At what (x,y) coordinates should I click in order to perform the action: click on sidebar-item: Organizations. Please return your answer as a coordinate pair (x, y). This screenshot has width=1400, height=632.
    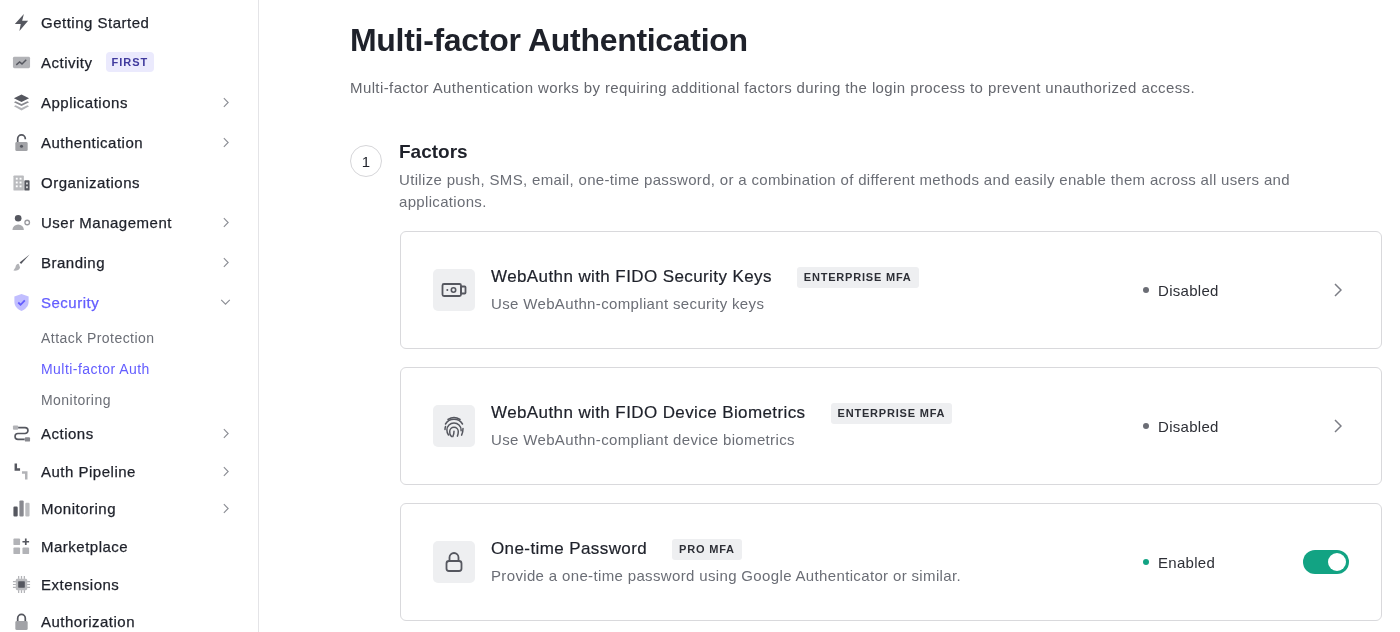
    Looking at the image, I should click on (129, 182).